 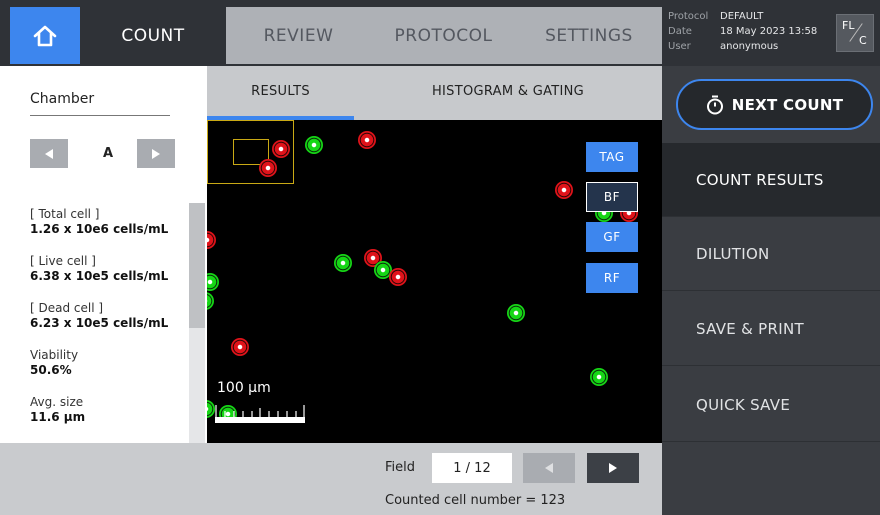 I want to click on result-subtabs: RESULTS HISTOGRAM & GATING, so click(x=434, y=93).